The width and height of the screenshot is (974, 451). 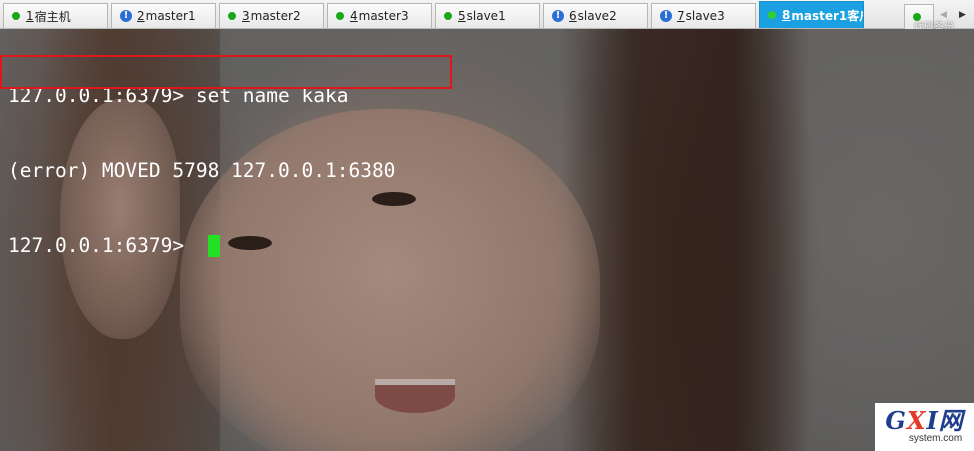 I want to click on tab-label: master3, so click(x=383, y=16).